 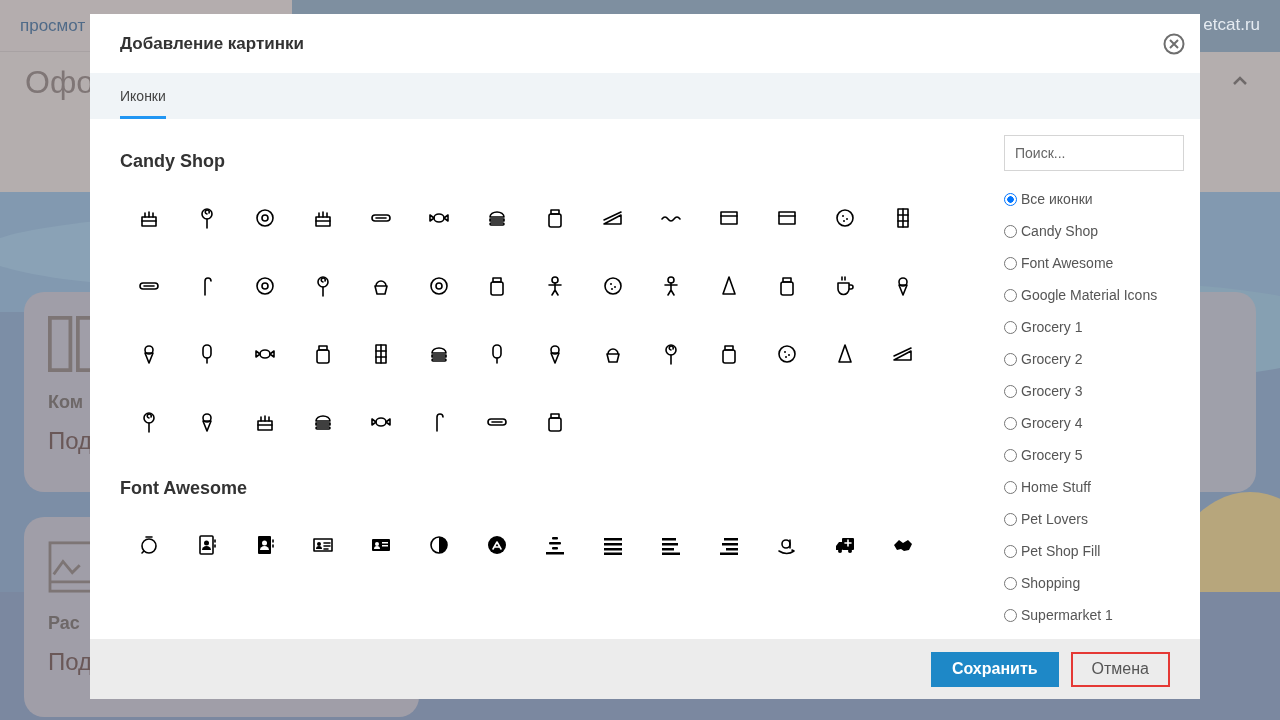 I want to click on option-label: Candy Shop, so click(x=1060, y=231).